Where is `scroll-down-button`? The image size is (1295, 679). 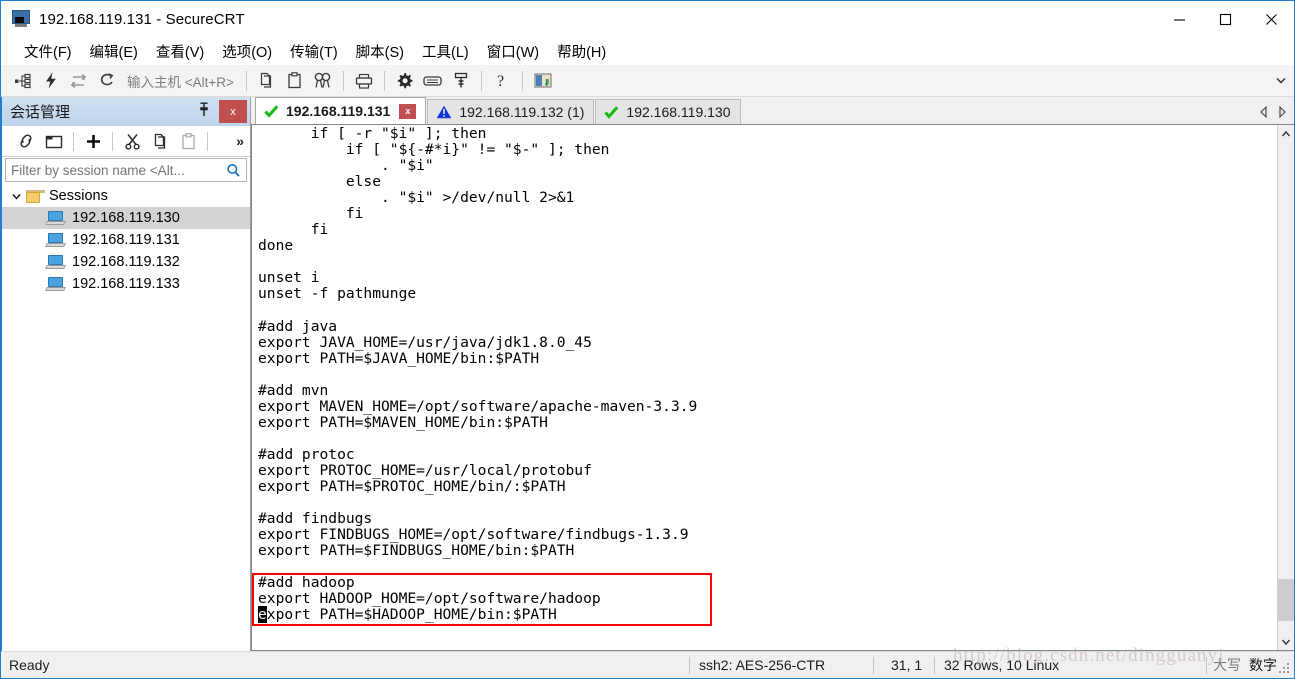 scroll-down-button is located at coordinates (1286, 641).